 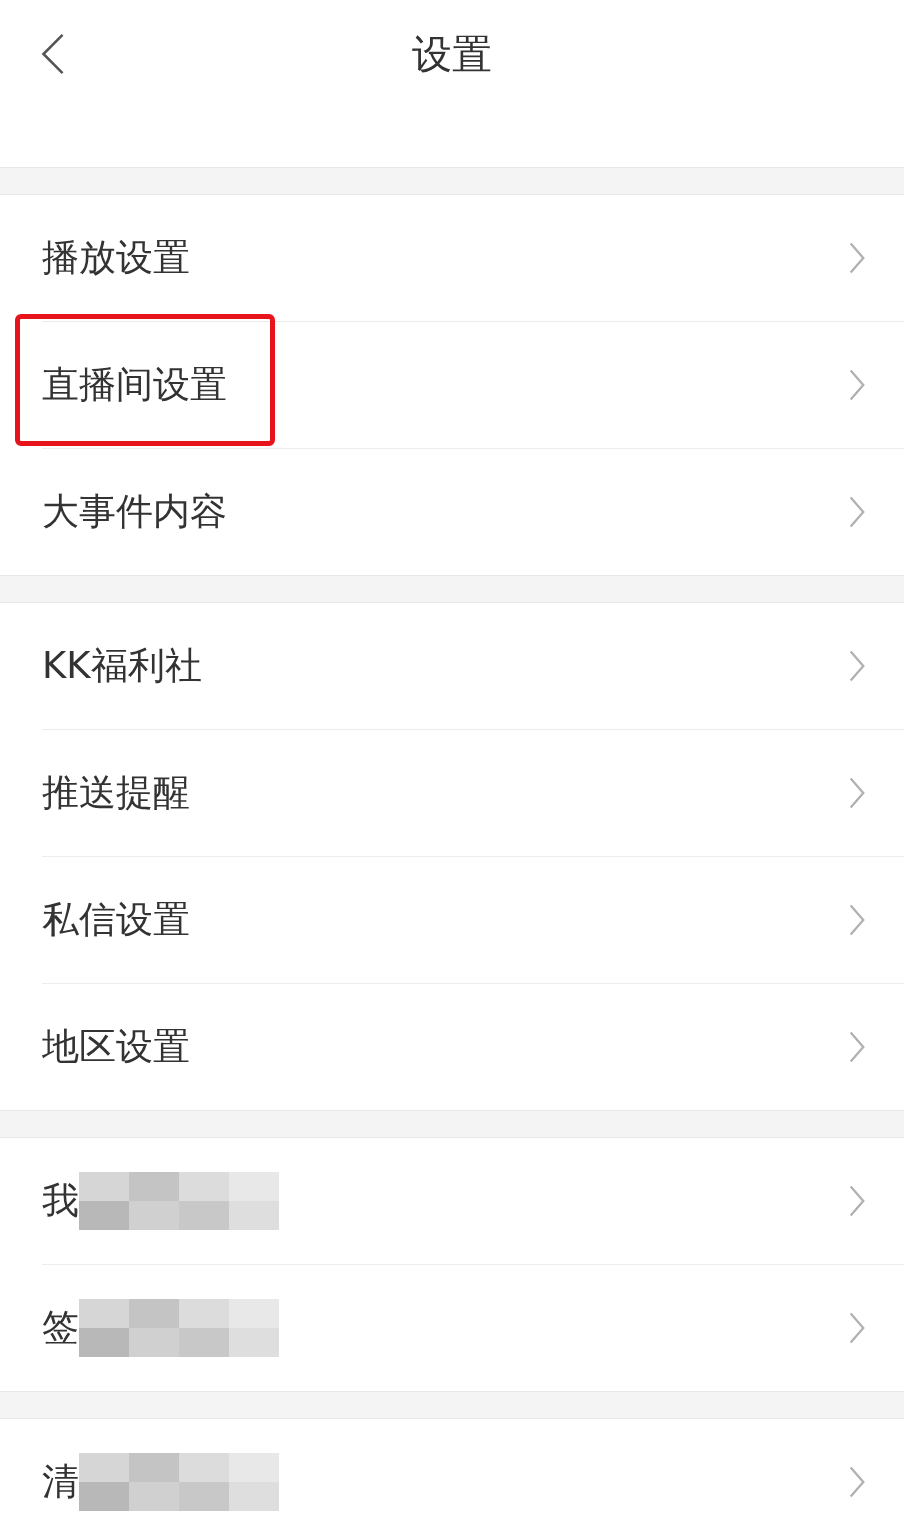 I want to click on menu-item: 清, so click(x=60, y=1482).